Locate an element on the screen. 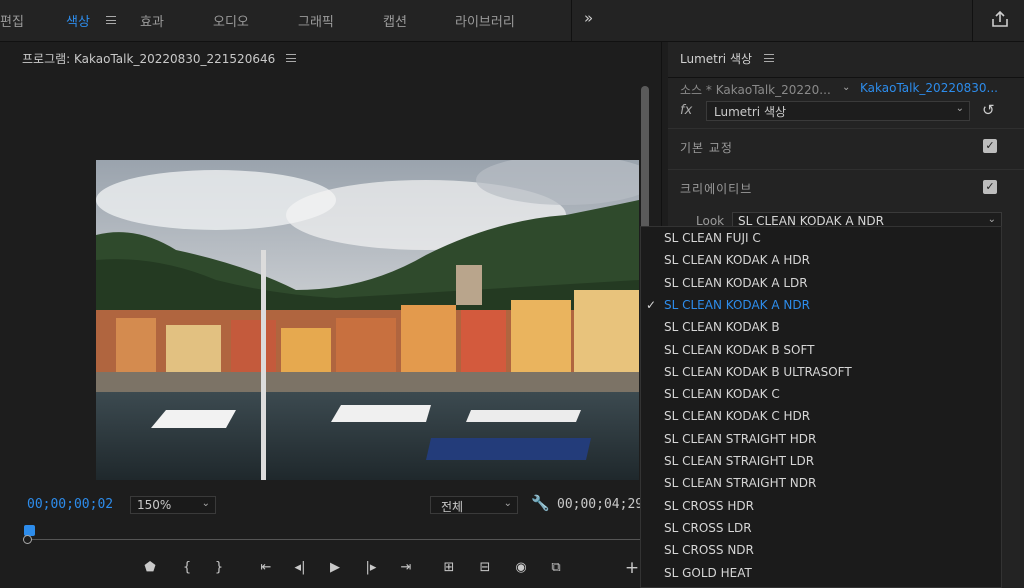 Image resolution: width=1024 pixels, height=588 pixels. look-option: SL CLEAN KODAK B is located at coordinates (821, 327).